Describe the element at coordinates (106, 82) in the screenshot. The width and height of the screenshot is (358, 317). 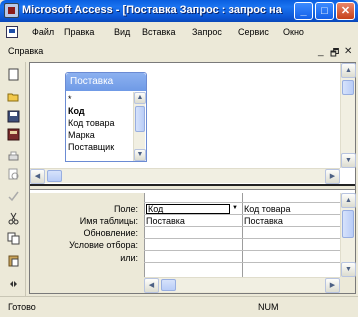
I see `field-list-title: Поставка` at that location.